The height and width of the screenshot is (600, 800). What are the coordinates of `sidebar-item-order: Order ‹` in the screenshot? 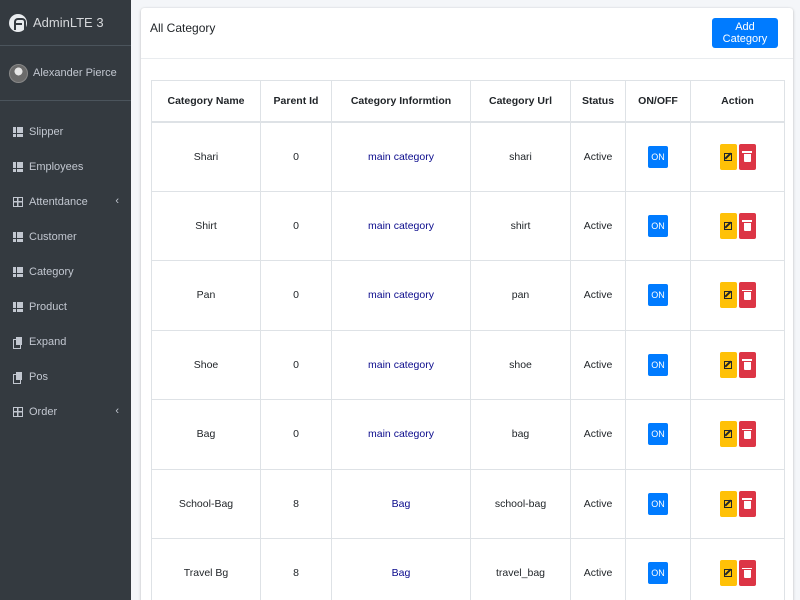 It's located at (65, 411).